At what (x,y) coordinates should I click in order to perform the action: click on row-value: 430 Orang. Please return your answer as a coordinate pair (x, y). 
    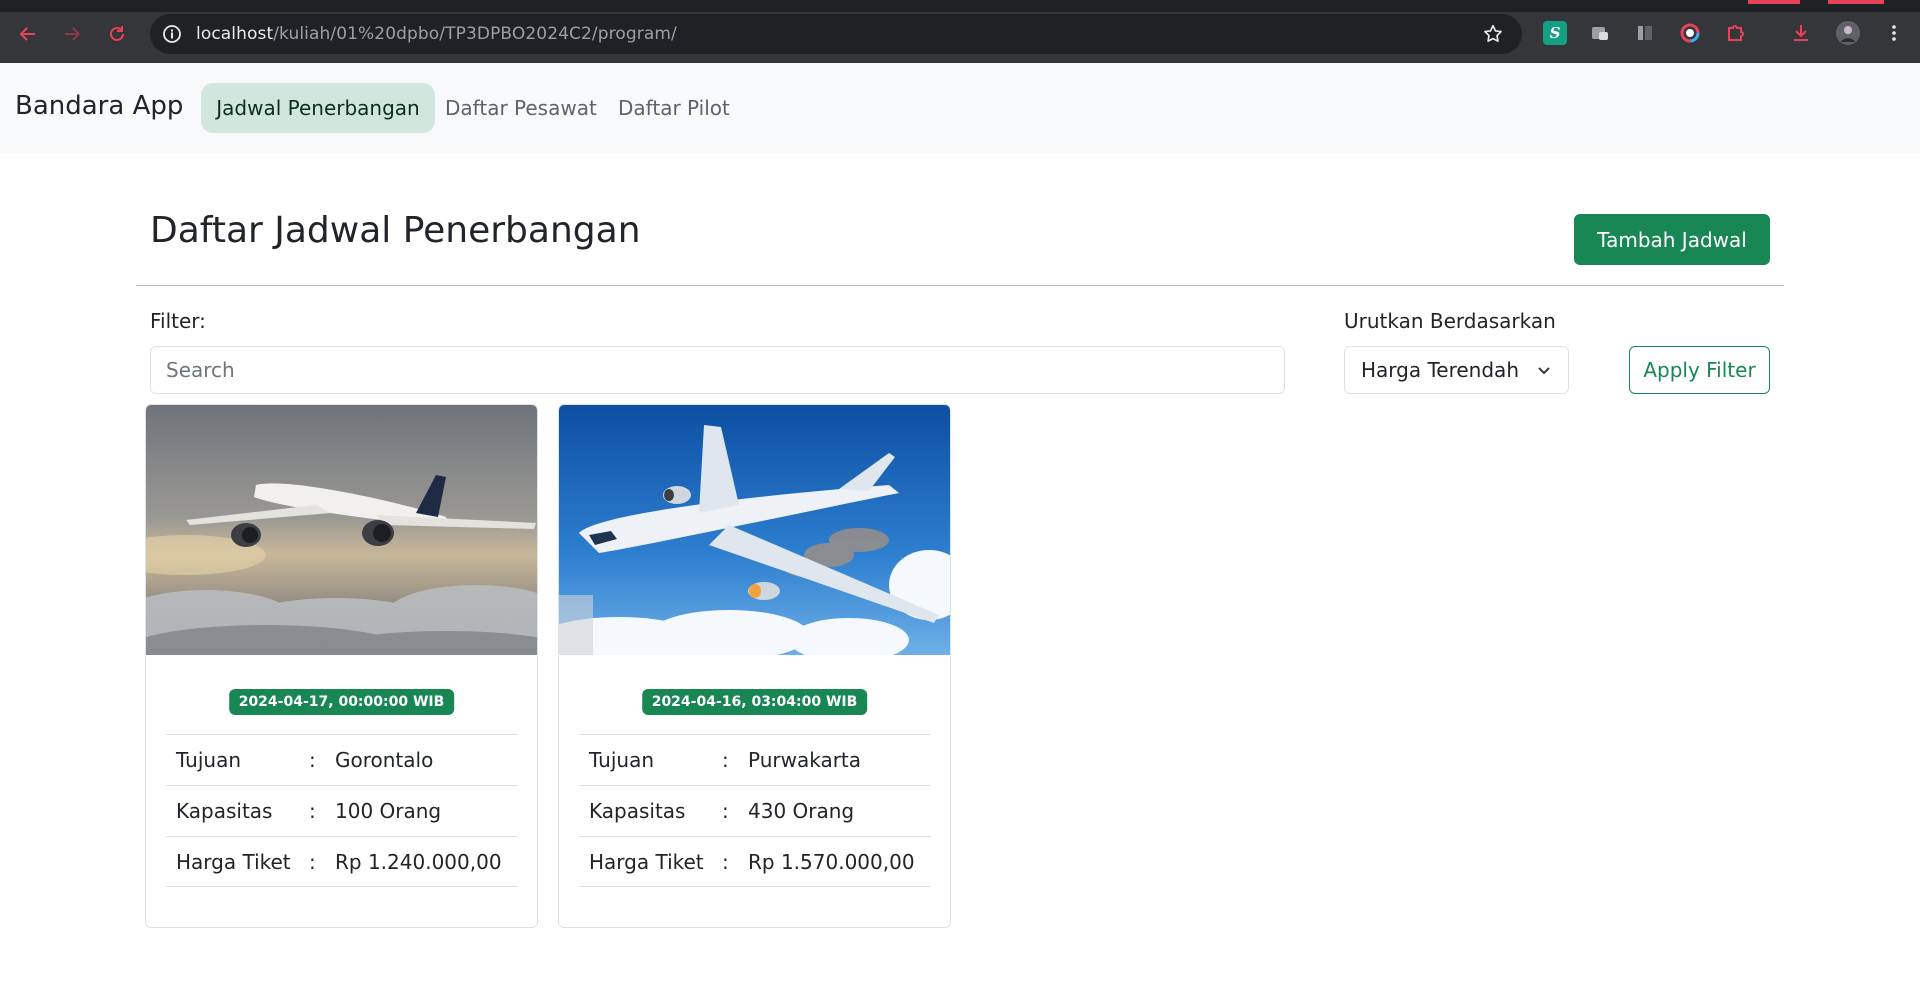
    Looking at the image, I should click on (801, 811).